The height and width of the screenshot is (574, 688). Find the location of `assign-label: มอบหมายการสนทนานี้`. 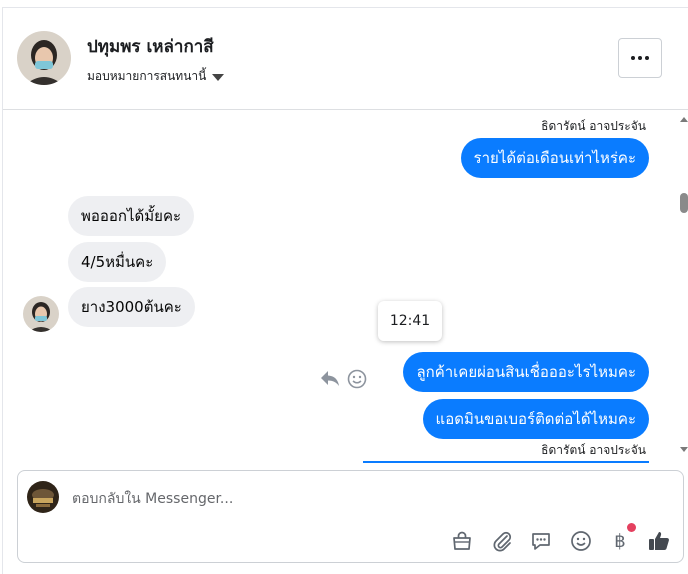

assign-label: มอบหมายการสนทนานี้ is located at coordinates (147, 76).